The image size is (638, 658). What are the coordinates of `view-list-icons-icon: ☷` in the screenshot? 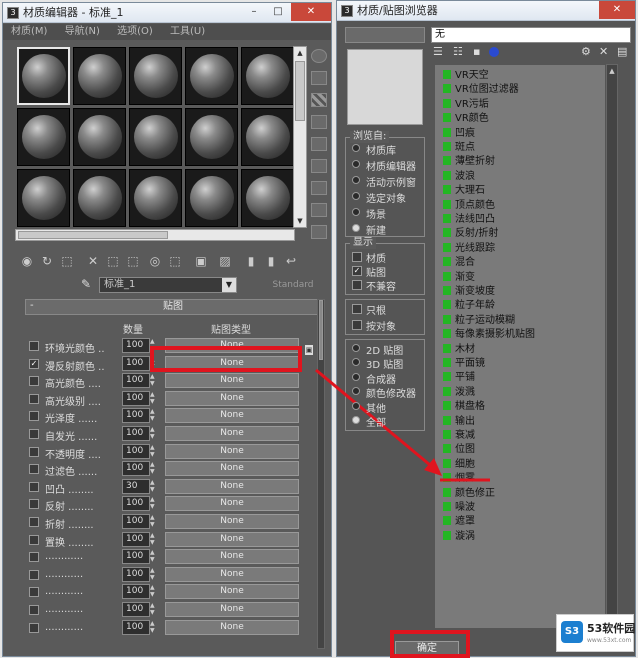 It's located at (458, 51).